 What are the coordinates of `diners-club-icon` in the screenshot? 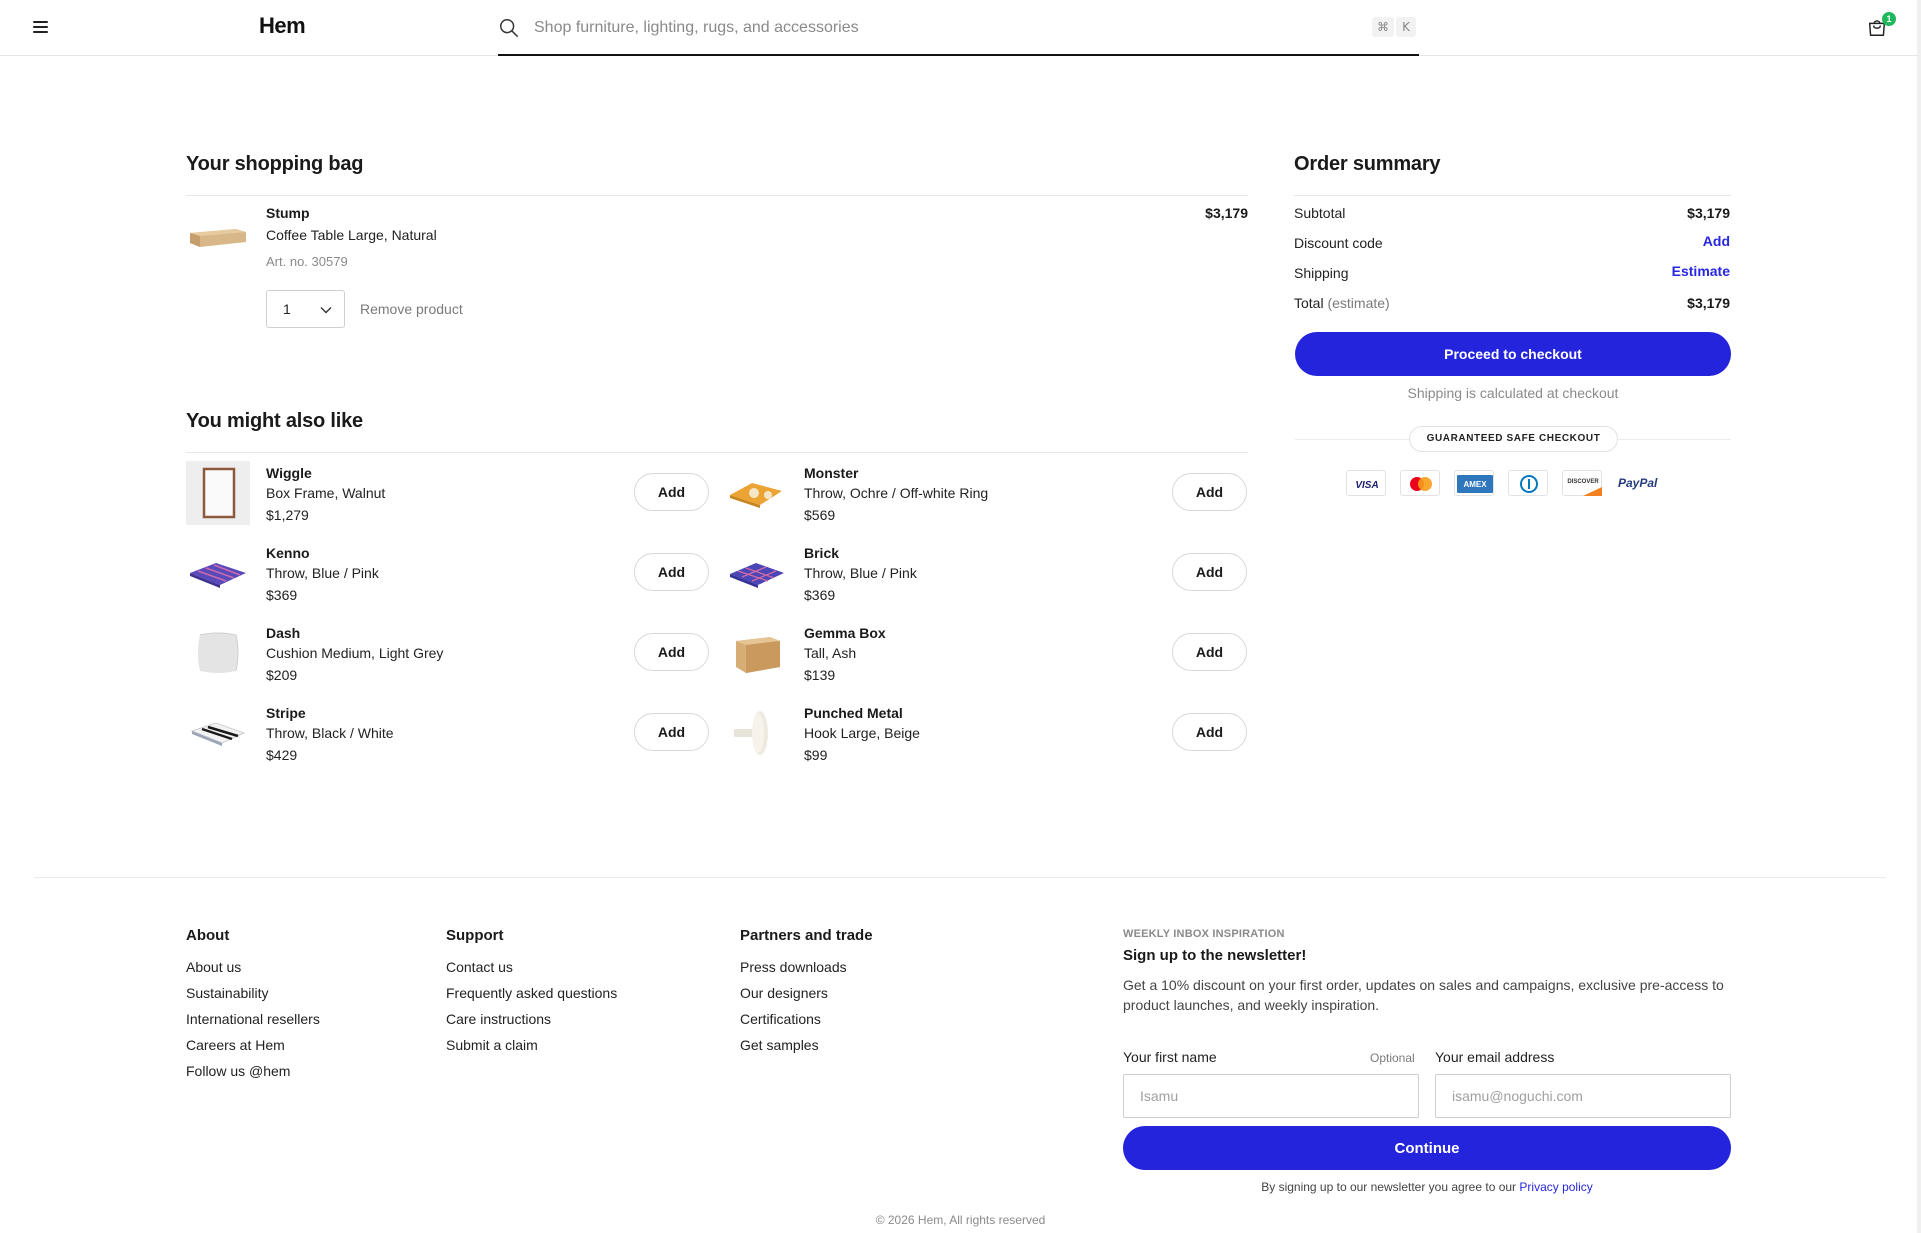 It's located at (1528, 483).